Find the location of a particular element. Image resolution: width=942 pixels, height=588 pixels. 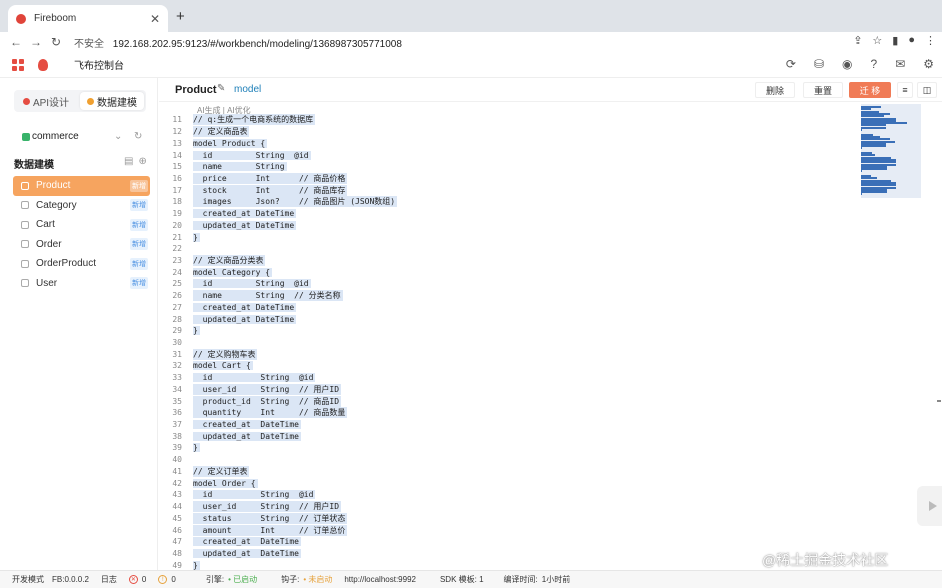

refresh-icon: ↻ is located at coordinates (138, 136).